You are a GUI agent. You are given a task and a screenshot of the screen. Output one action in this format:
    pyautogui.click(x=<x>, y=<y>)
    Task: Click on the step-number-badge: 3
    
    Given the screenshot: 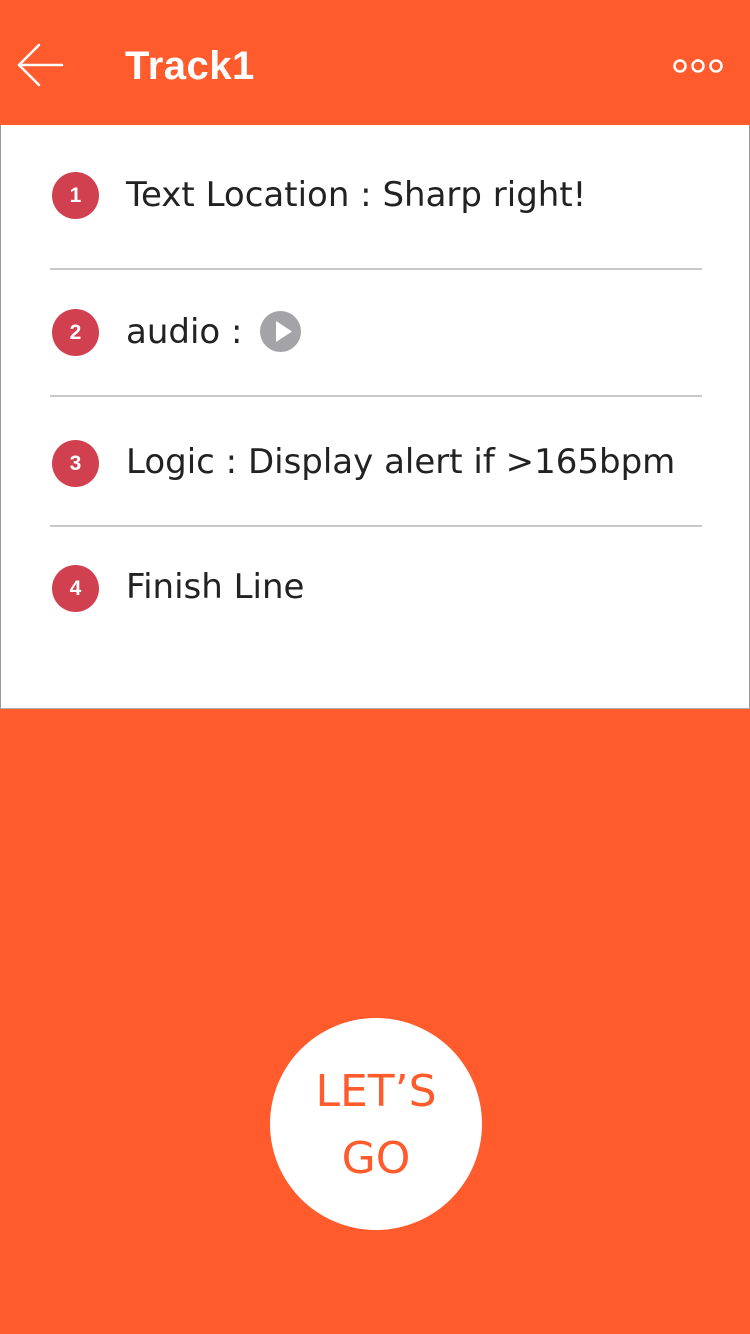 What is the action you would take?
    pyautogui.click(x=75, y=463)
    